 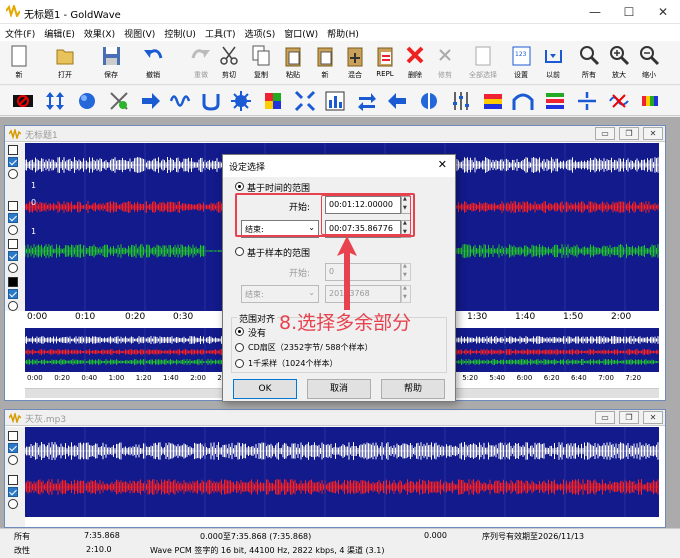 I want to click on color-cube-icon, so click(x=273, y=101).